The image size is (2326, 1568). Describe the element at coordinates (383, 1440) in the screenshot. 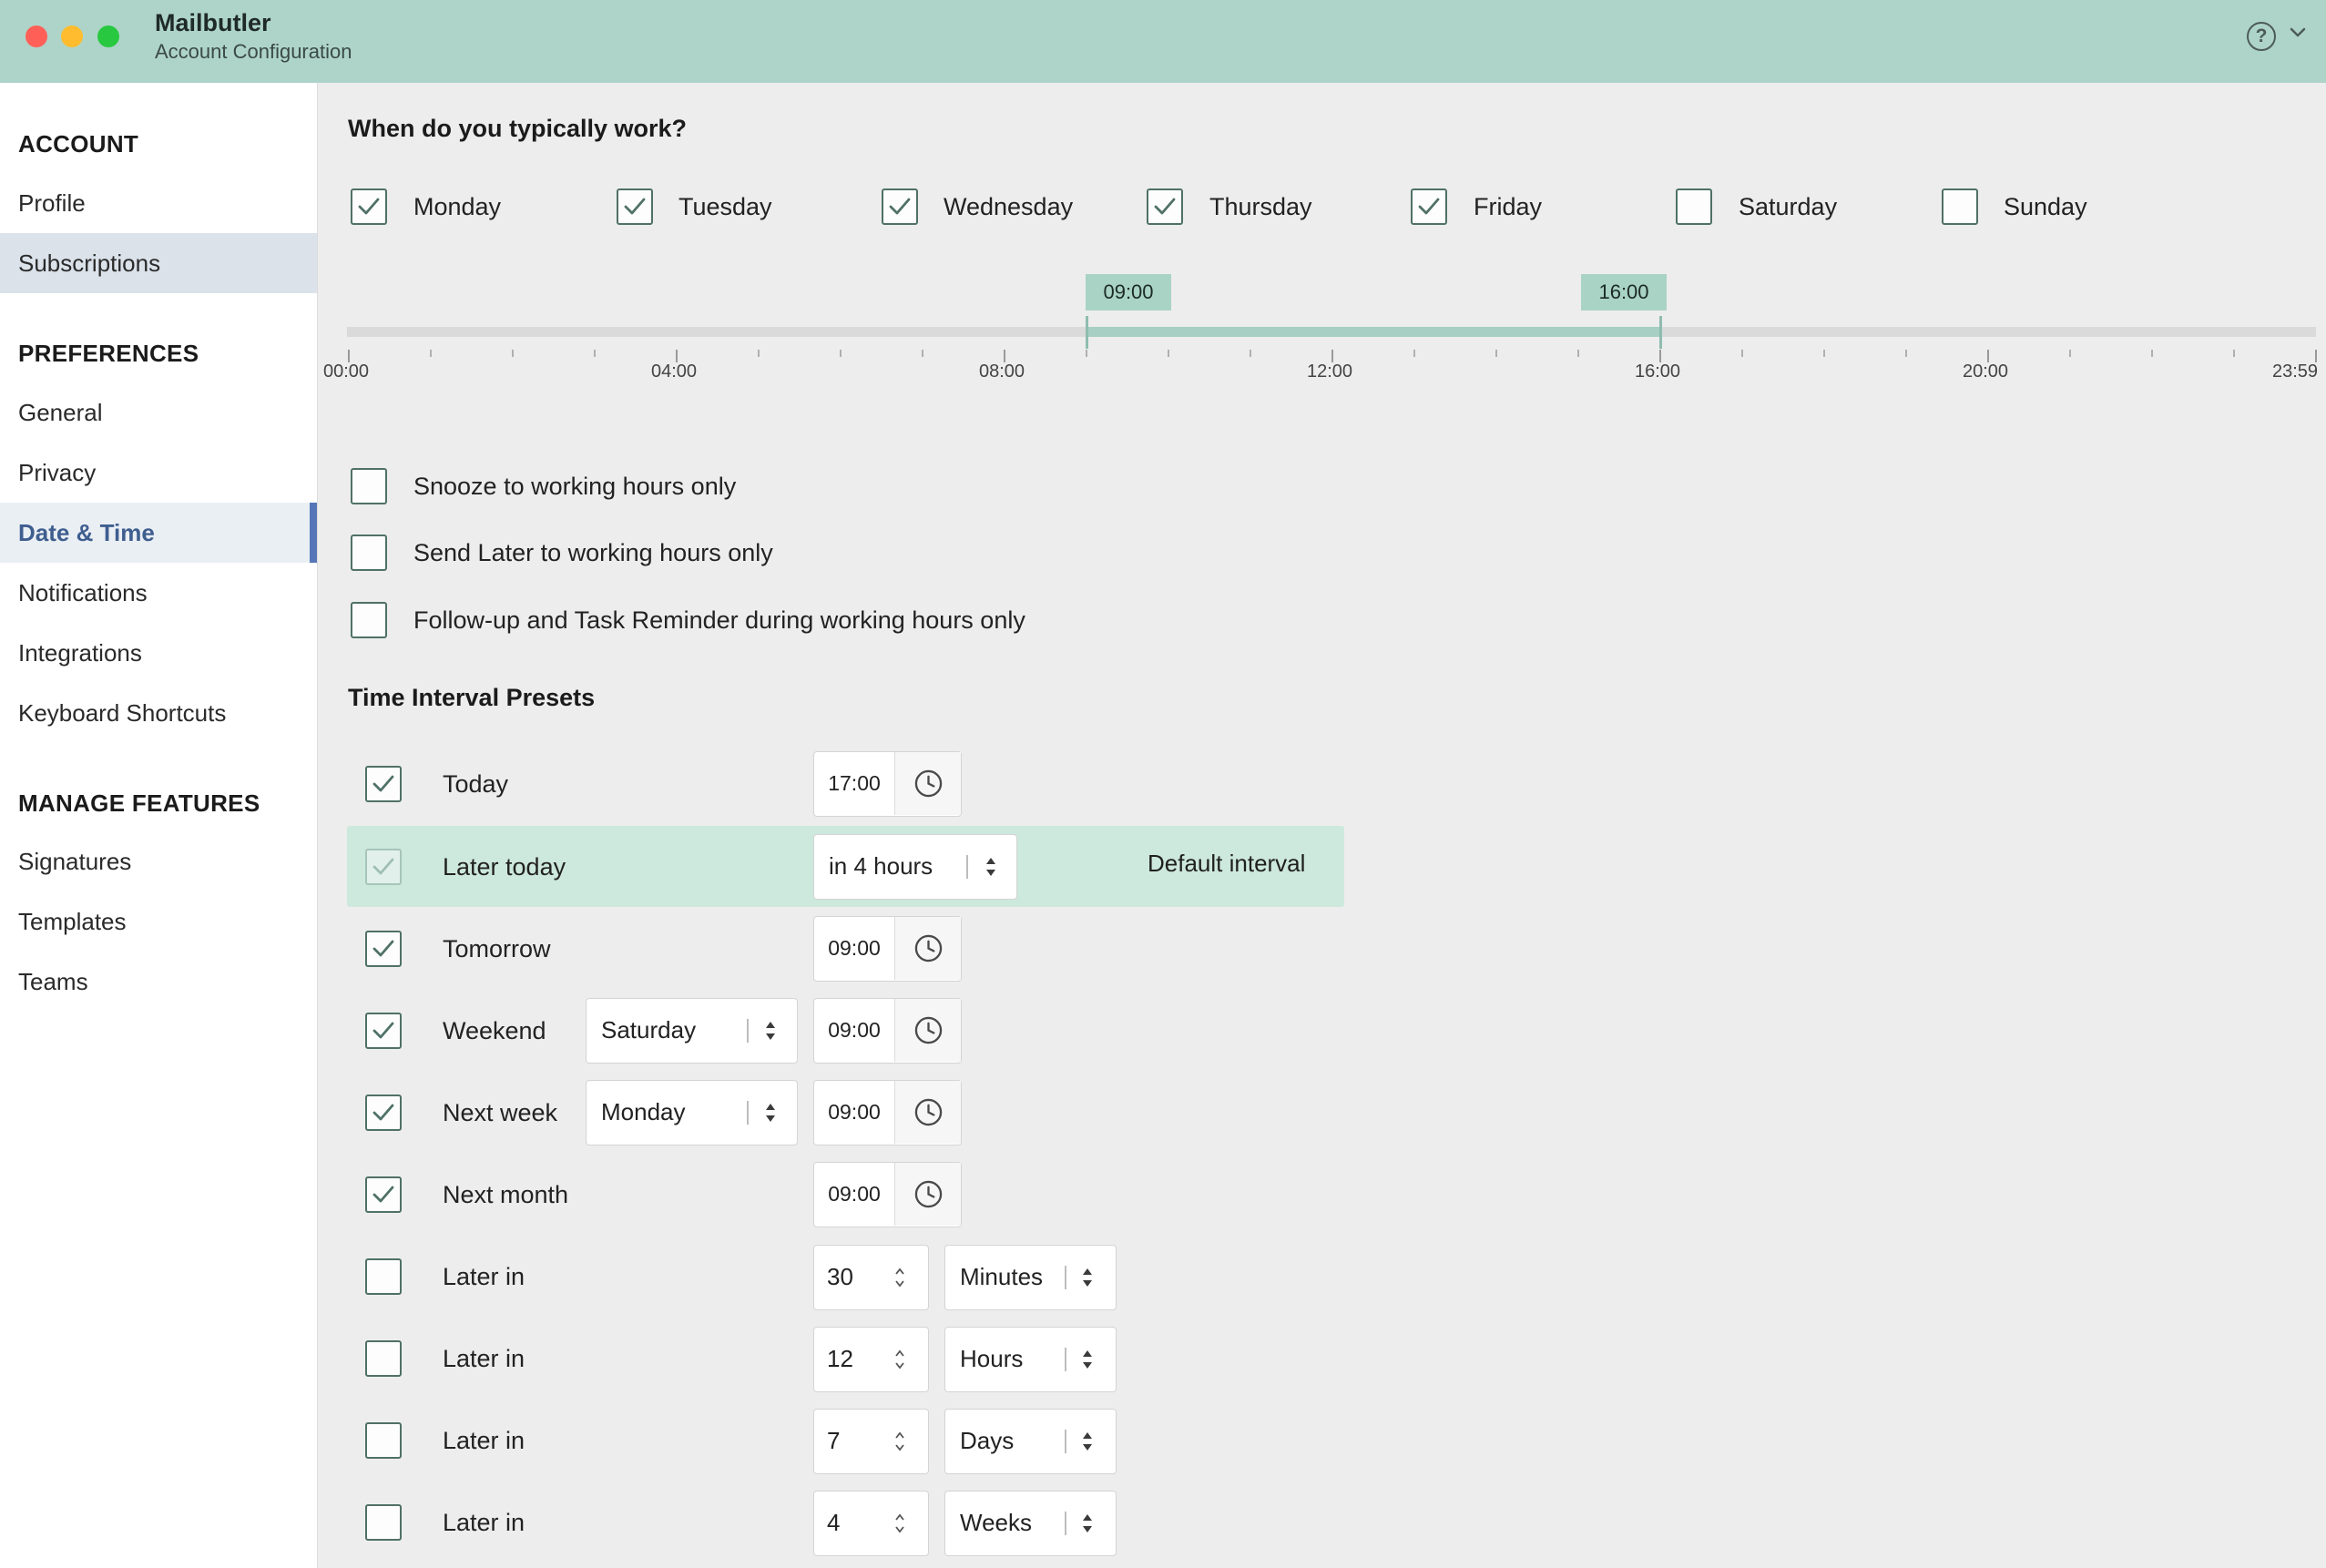

I see `preset-later-in-days-checkbox` at that location.